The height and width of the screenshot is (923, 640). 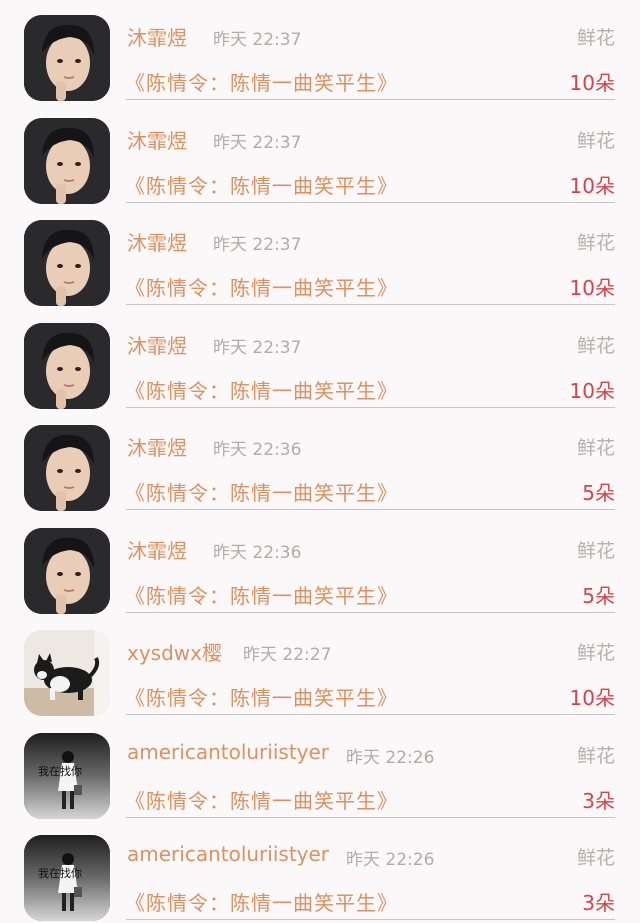 What do you see at coordinates (287, 655) in the screenshot?
I see `timestamp: 昨天 22:27` at bounding box center [287, 655].